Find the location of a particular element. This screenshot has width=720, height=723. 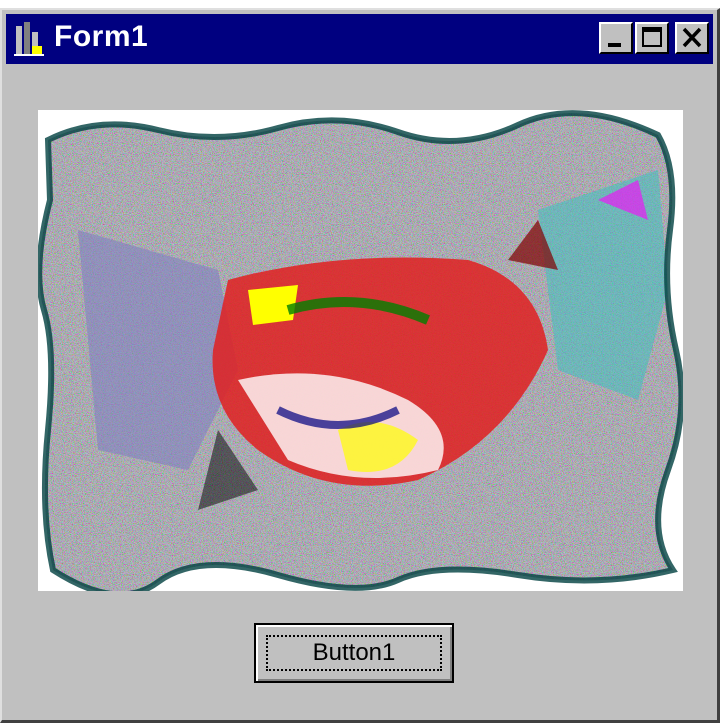

title-bar: Form1 is located at coordinates (359, 39).